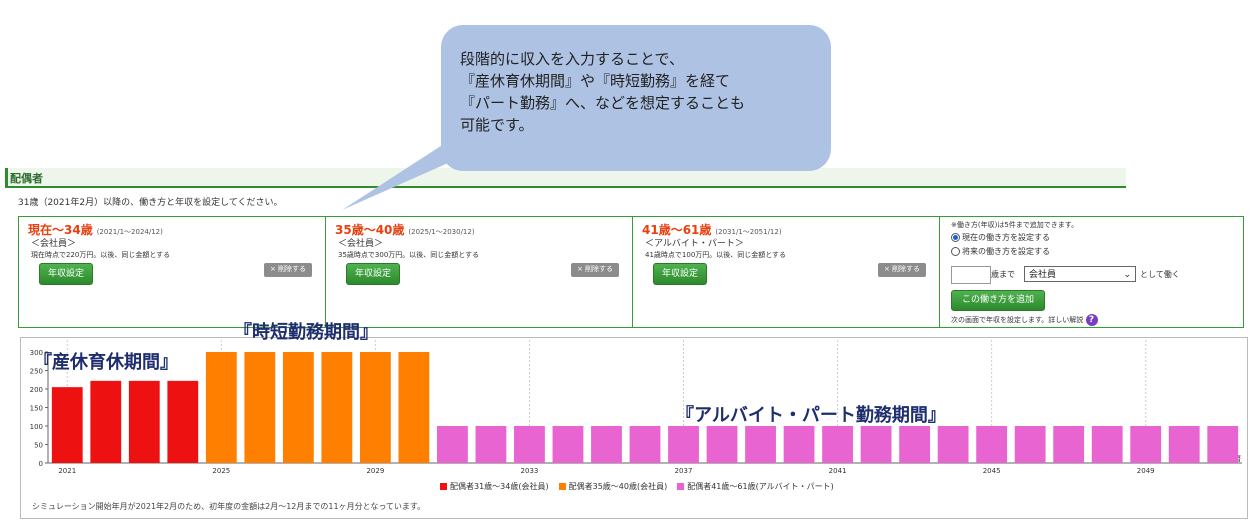  I want to click on radio-button-checked, so click(955, 237).